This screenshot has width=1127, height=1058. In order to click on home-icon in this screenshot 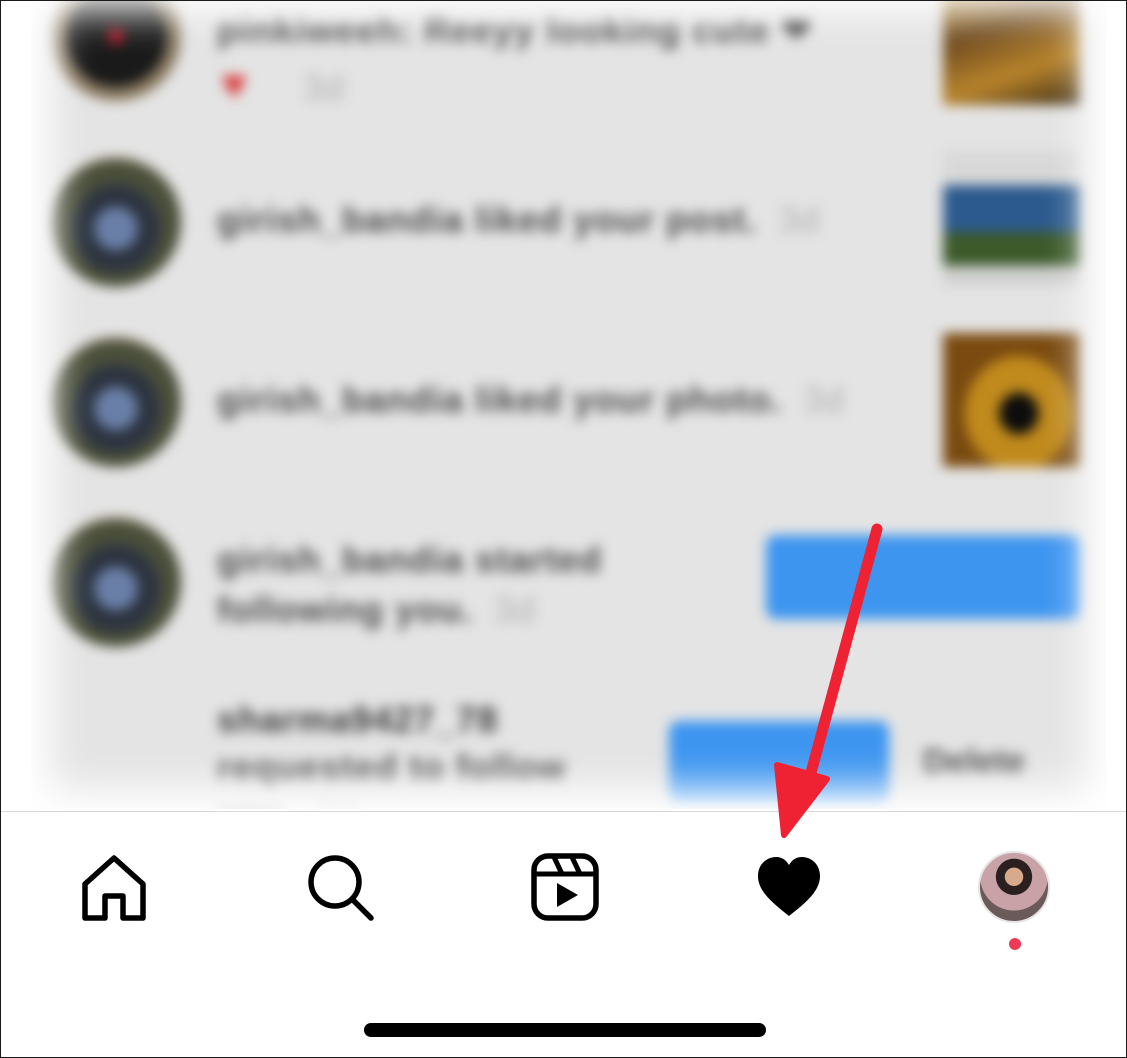, I will do `click(114, 888)`.